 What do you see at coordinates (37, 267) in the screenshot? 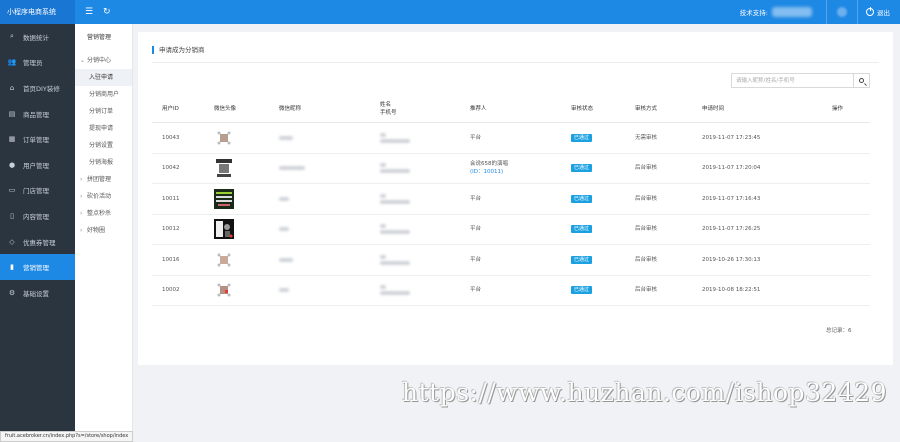
I see `sidebar-item-marketing: ▮ 营销管理` at bounding box center [37, 267].